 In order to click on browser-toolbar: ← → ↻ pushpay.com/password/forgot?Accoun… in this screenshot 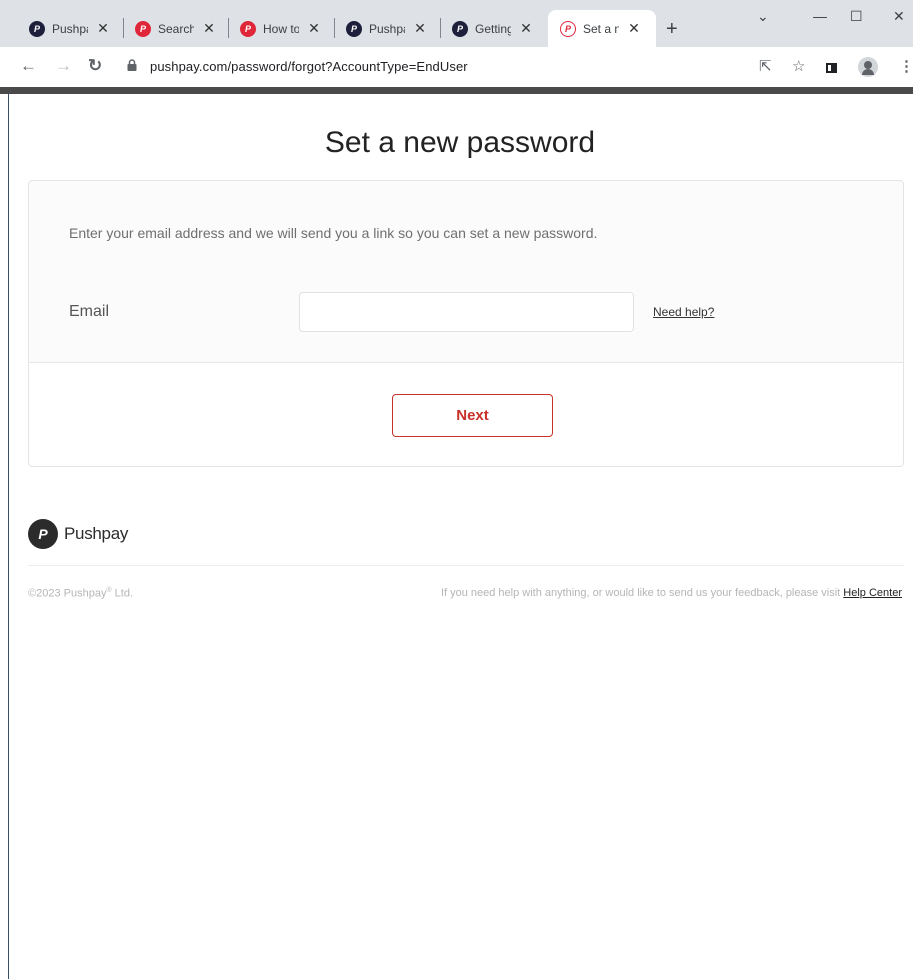, I will do `click(456, 67)`.